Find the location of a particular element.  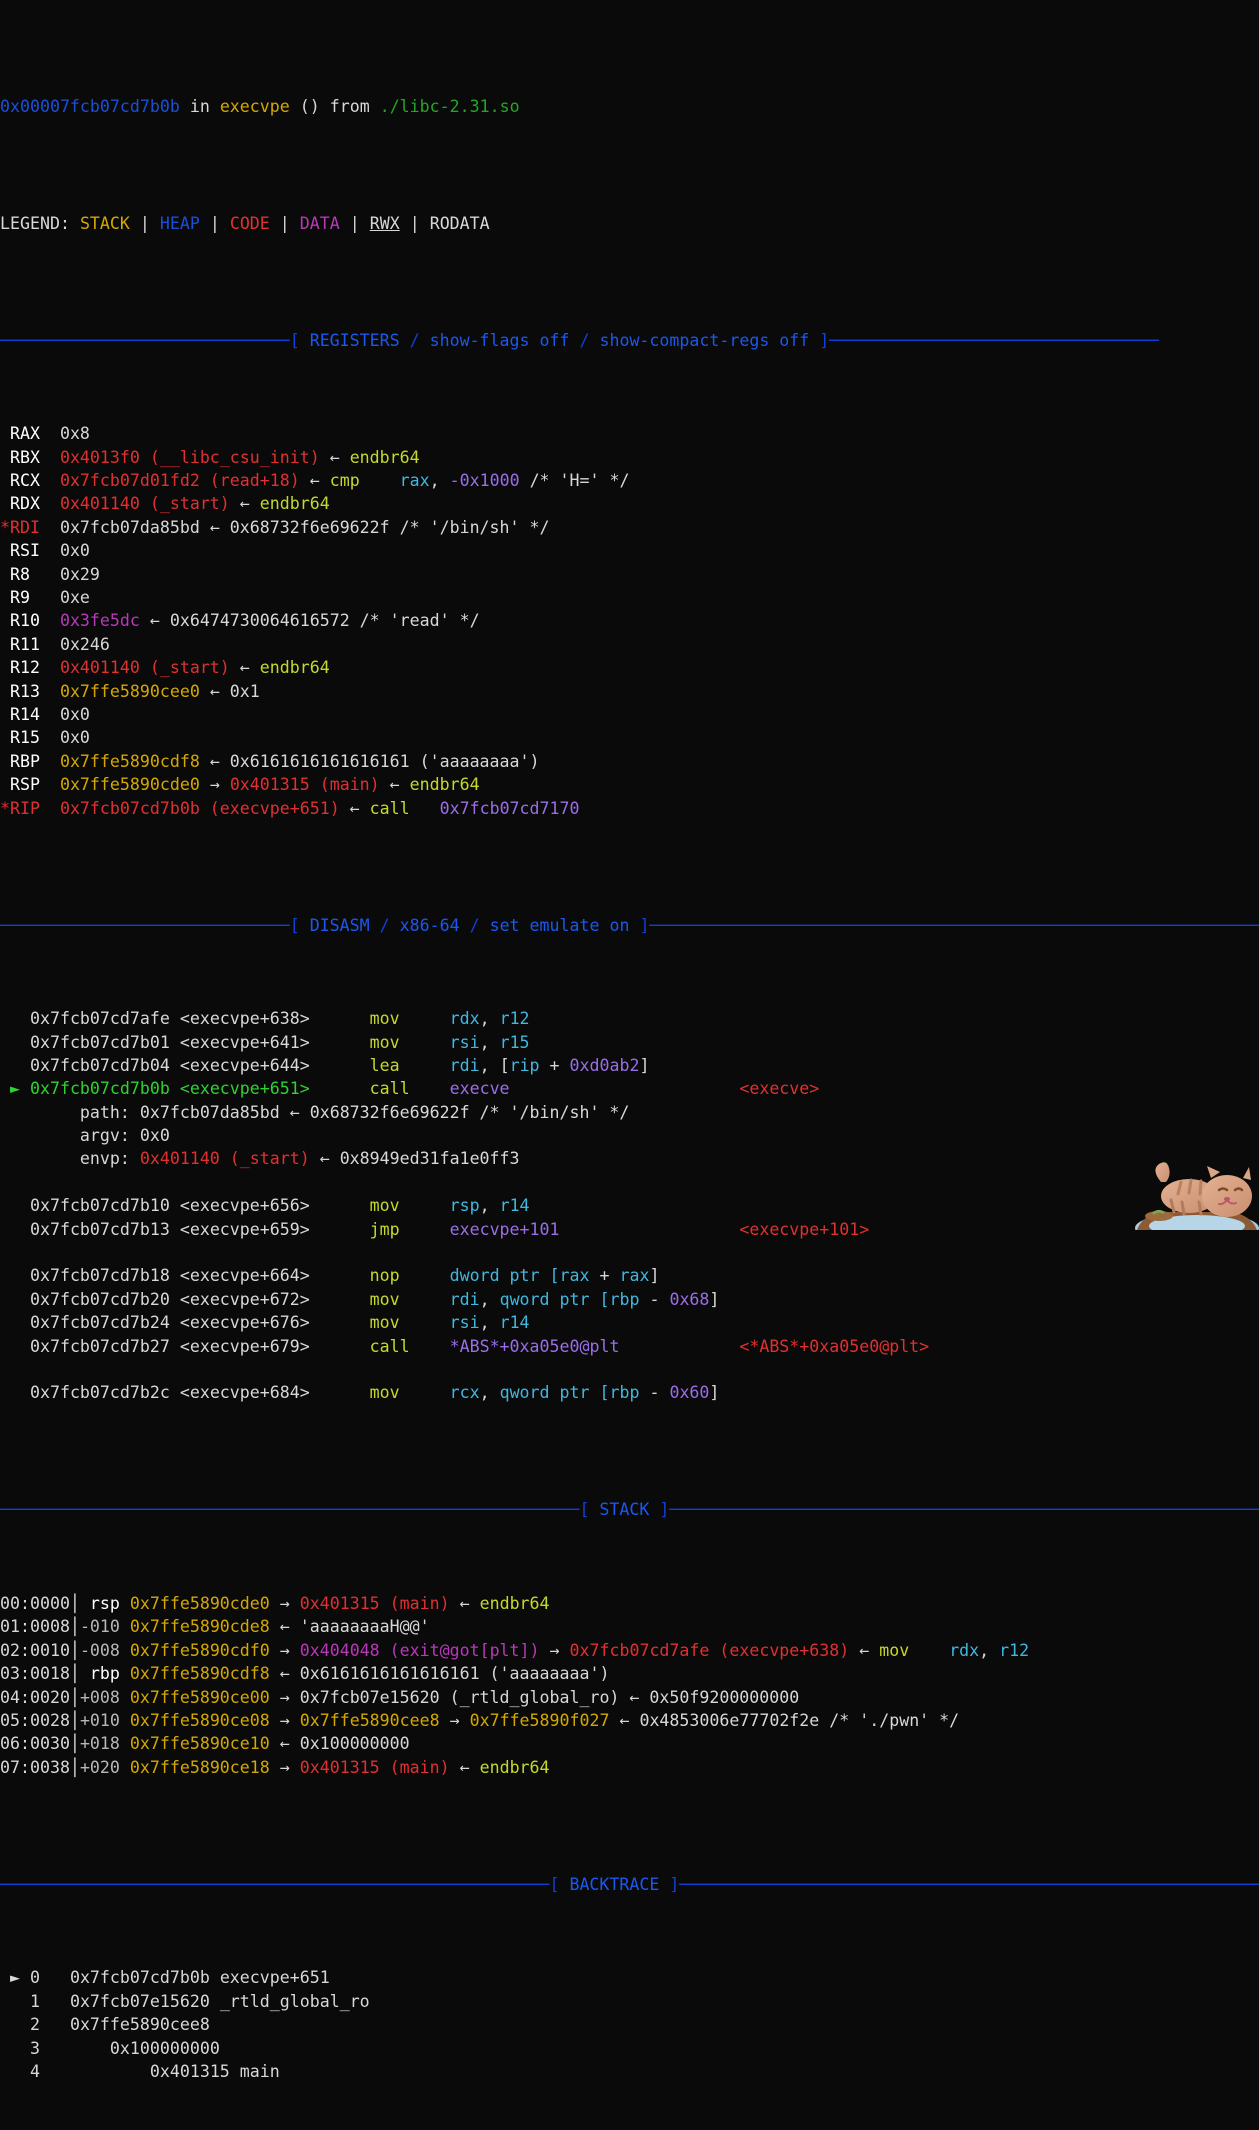

backtrace-frame-number: 3 is located at coordinates (49, 2048).